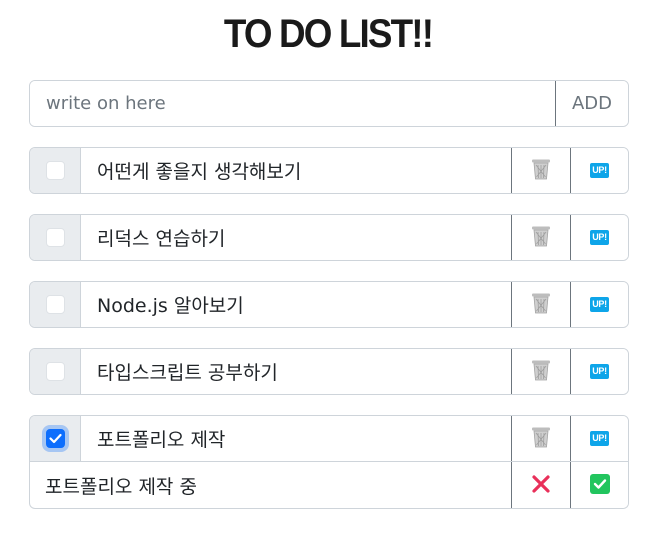  I want to click on todo-text: Node.js 알아보기, so click(296, 304).